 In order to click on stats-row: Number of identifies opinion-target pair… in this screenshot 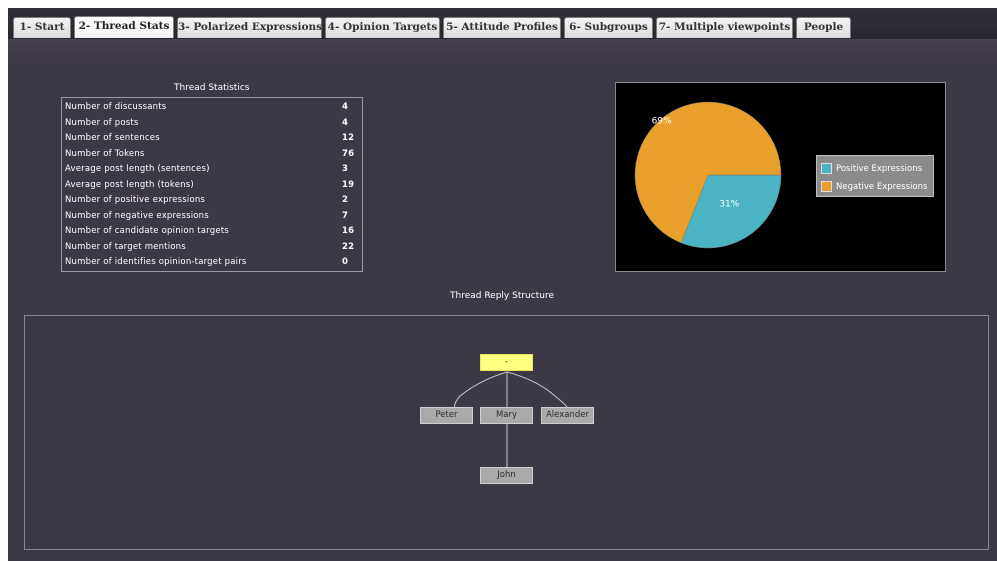, I will do `click(212, 262)`.